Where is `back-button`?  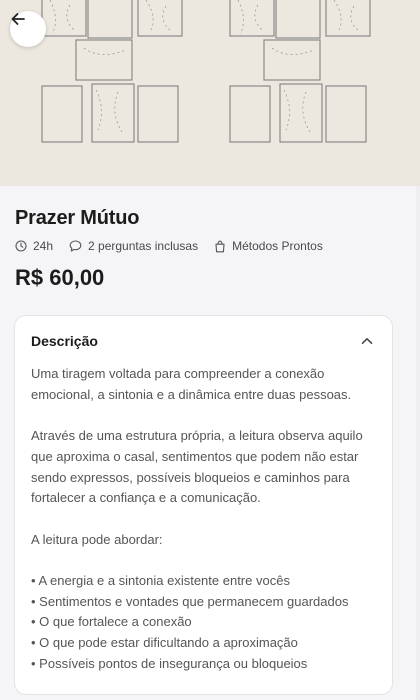
back-button is located at coordinates (28, 29).